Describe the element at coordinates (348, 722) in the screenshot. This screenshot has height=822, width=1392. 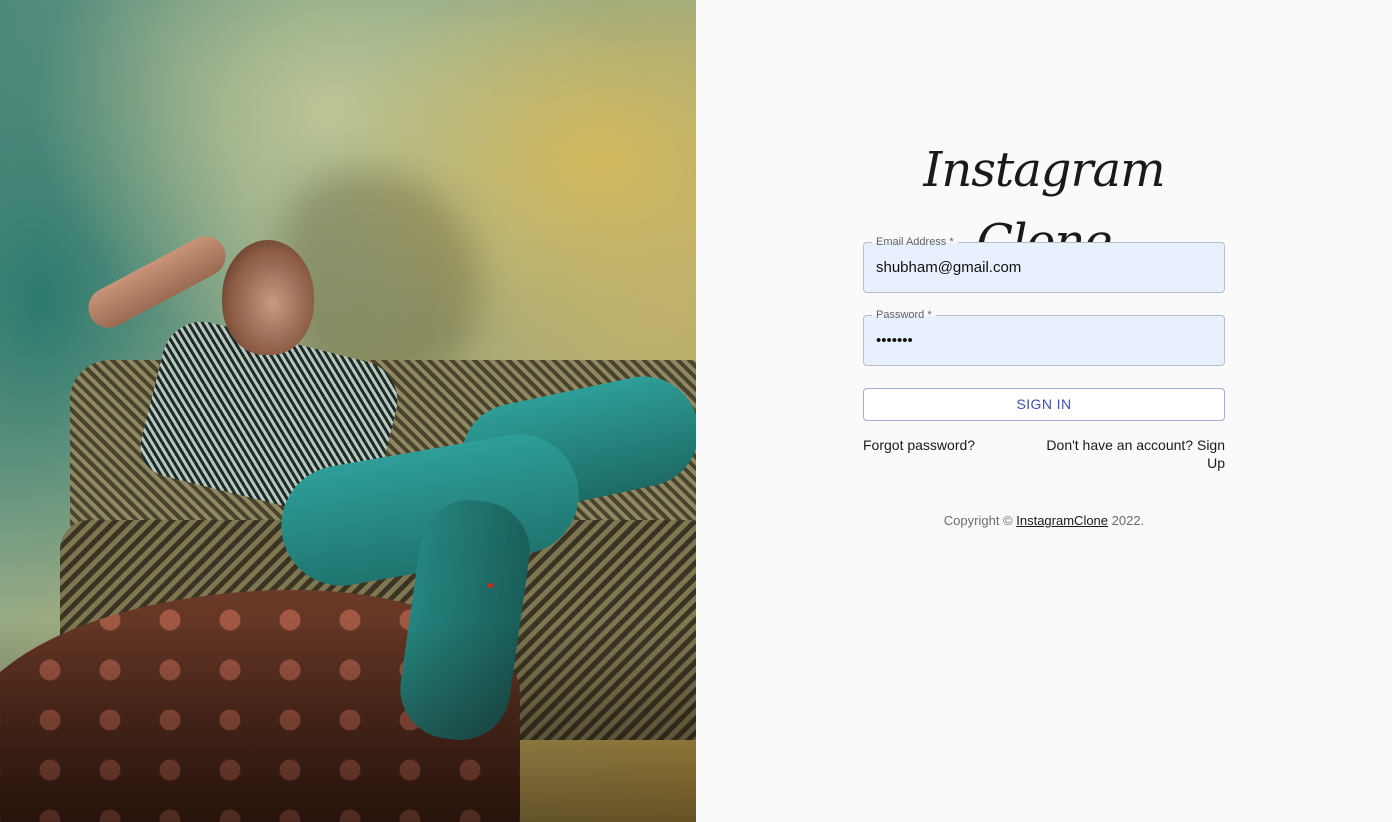
I see `floor-shade` at that location.